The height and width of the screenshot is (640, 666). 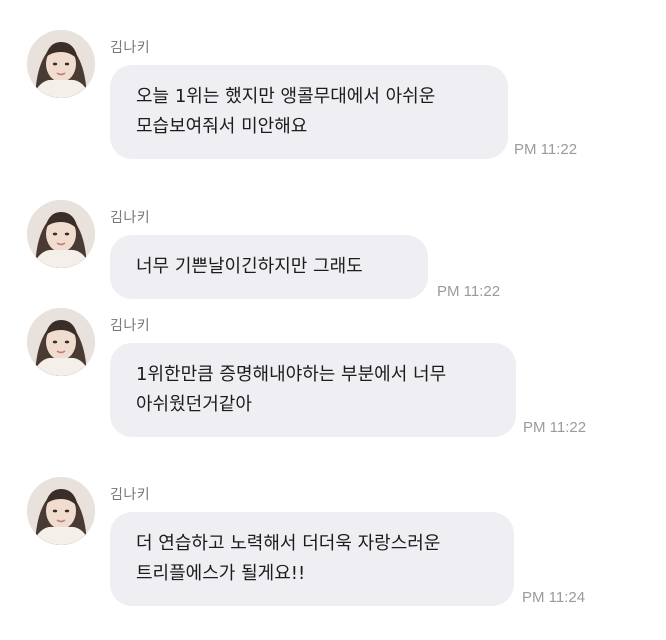 I want to click on message-bubble: 더 연습하고 노력해서 더더욱 자랑스러운 트리플에스가 될게요!!, so click(x=312, y=559).